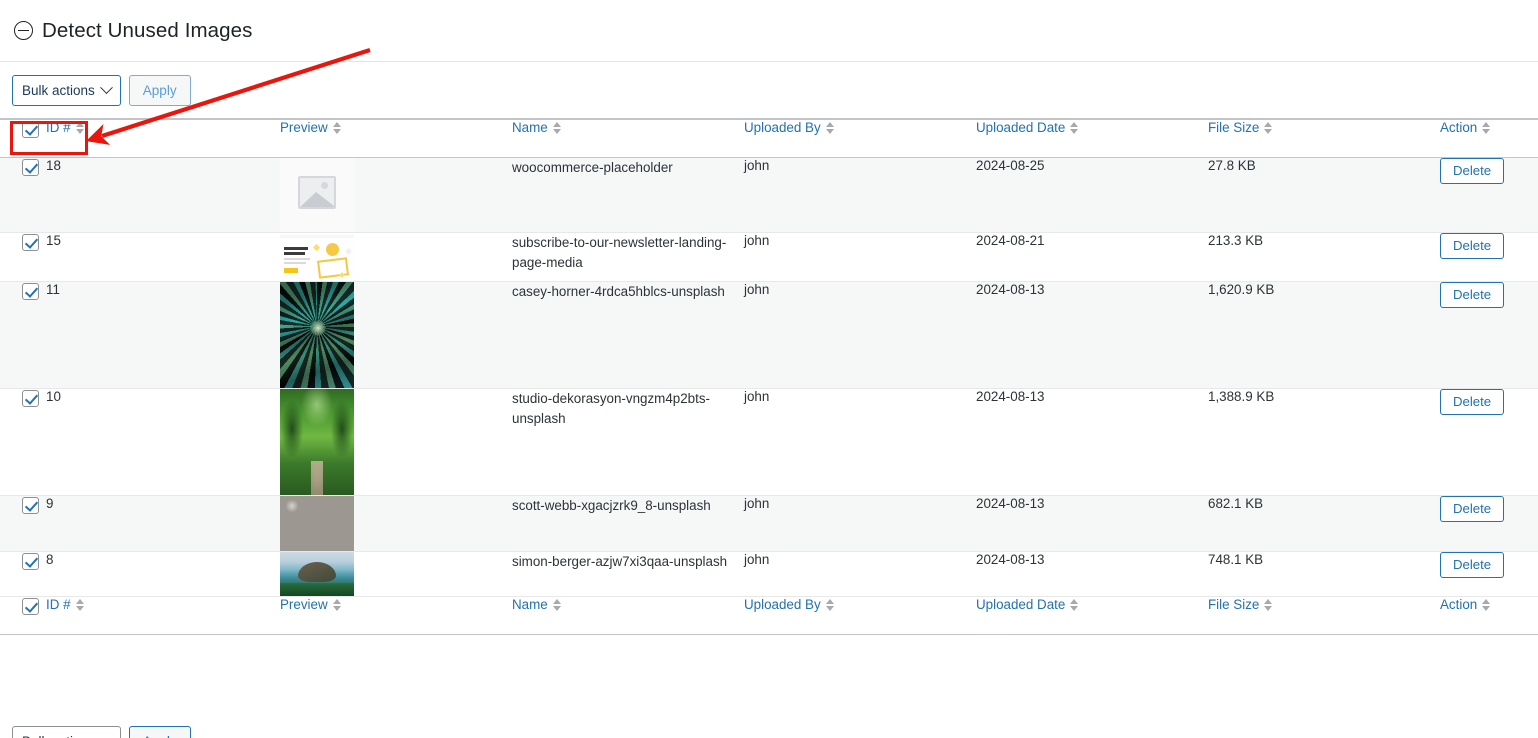 This screenshot has width=1538, height=738. I want to click on cell-file-size: 682.1 KB, so click(1324, 523).